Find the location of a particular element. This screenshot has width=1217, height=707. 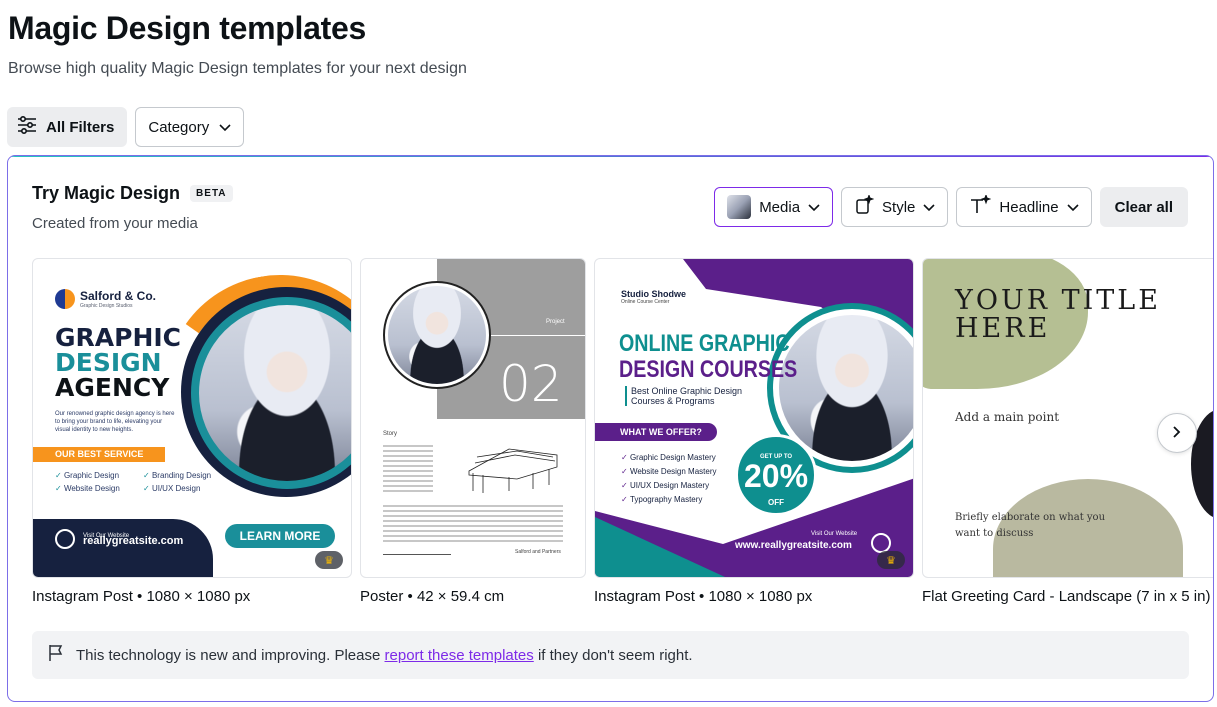

portrait-frame is located at coordinates (437, 335).